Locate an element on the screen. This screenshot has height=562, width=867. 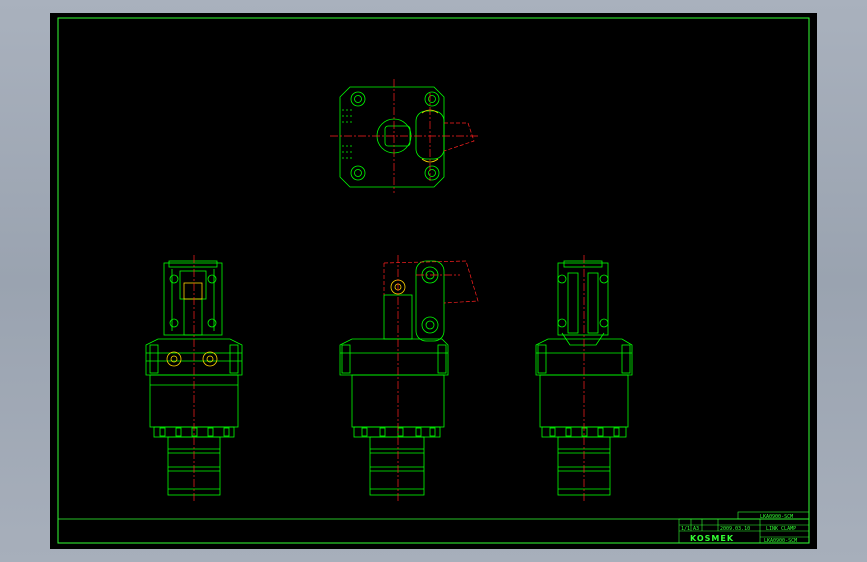
front-view-left-highlights is located at coordinates (192, 324).